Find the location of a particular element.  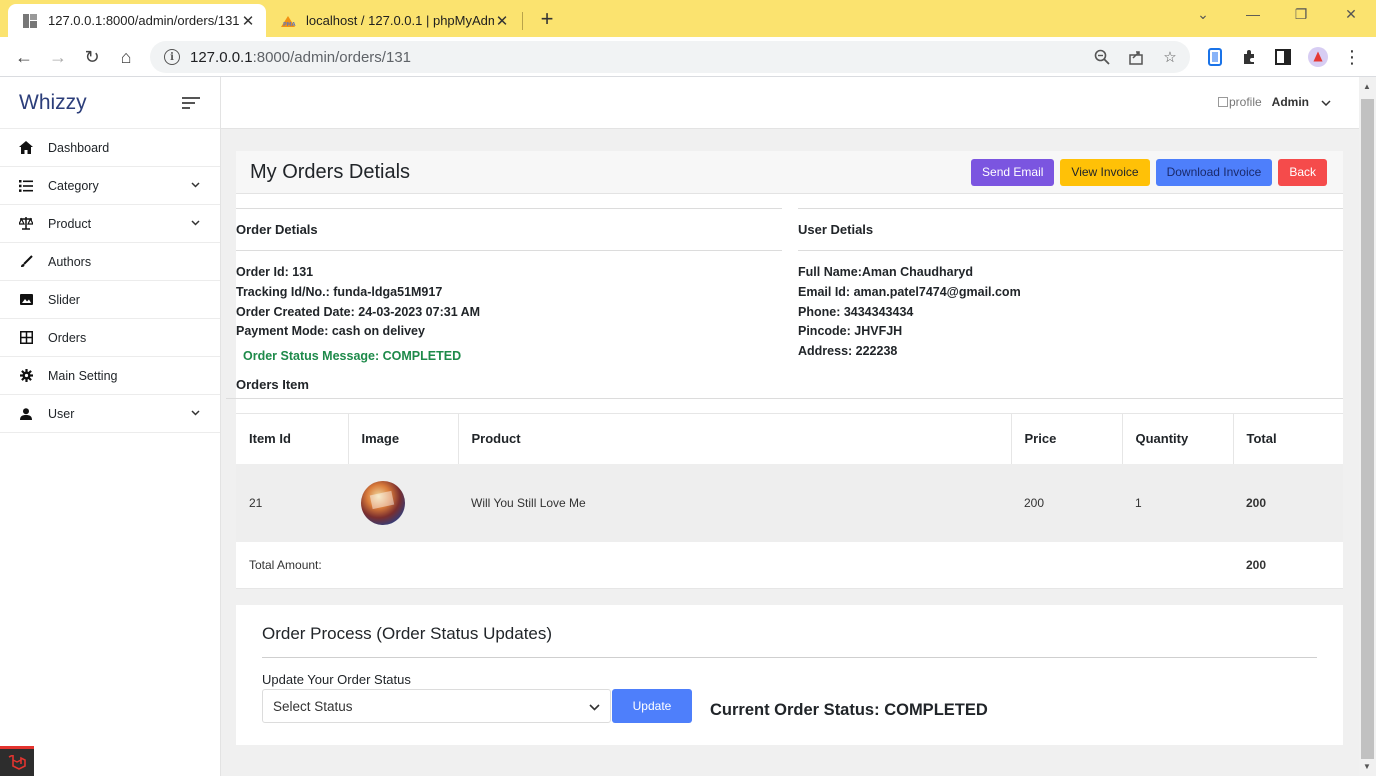

back-button: Back is located at coordinates (1302, 172).